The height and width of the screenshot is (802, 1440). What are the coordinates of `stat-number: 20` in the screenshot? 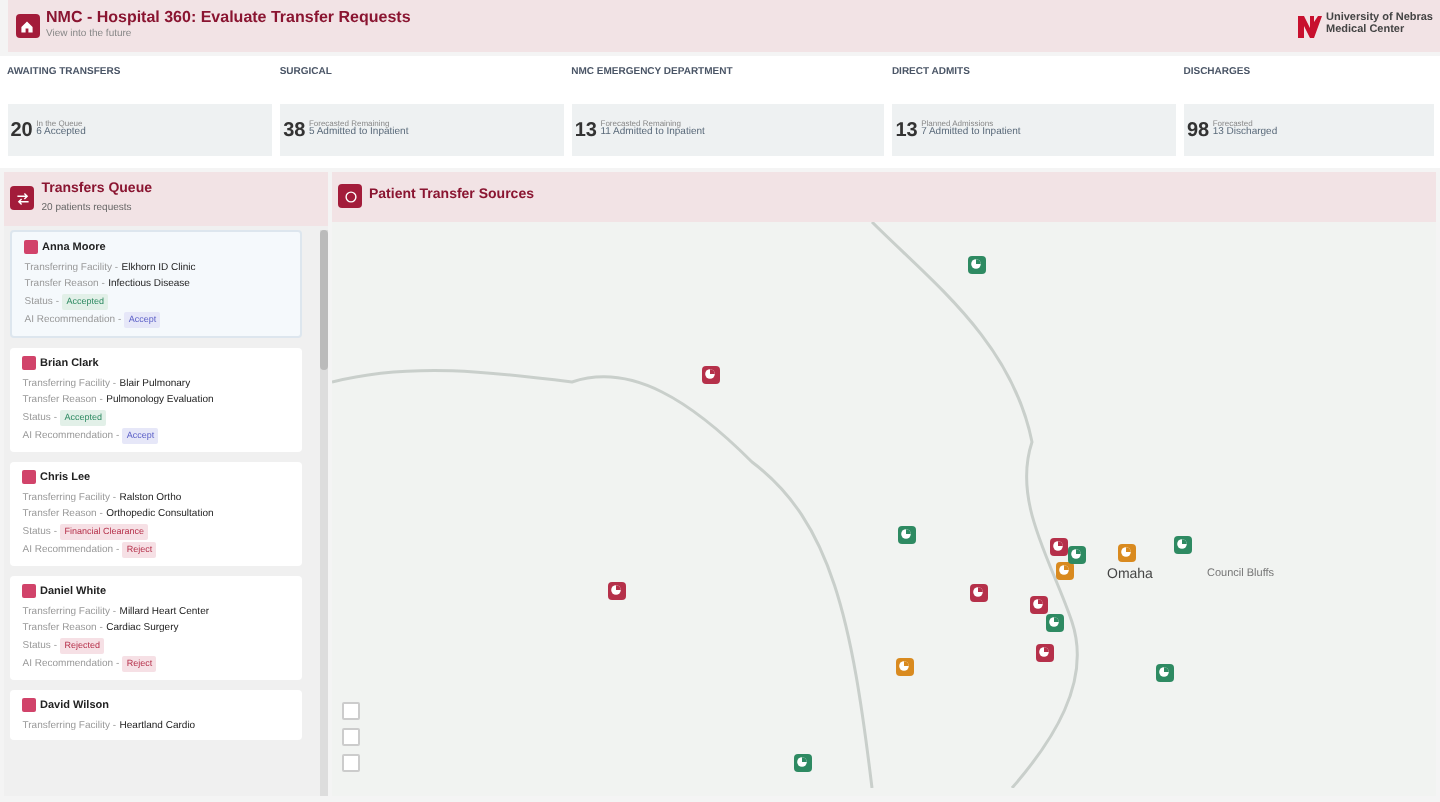 It's located at (21, 131).